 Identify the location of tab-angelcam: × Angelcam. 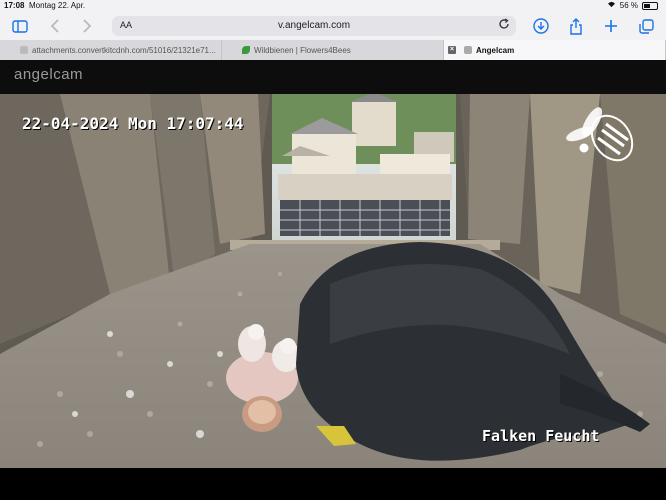
(555, 50).